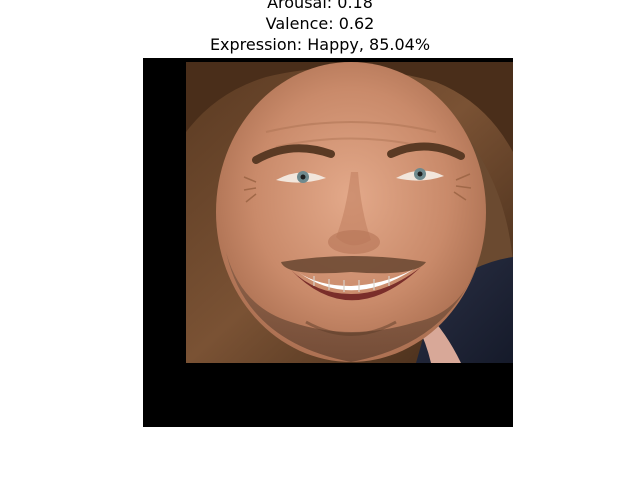  What do you see at coordinates (320, 23) in the screenshot?
I see `valence-label: Valence: 0.62` at bounding box center [320, 23].